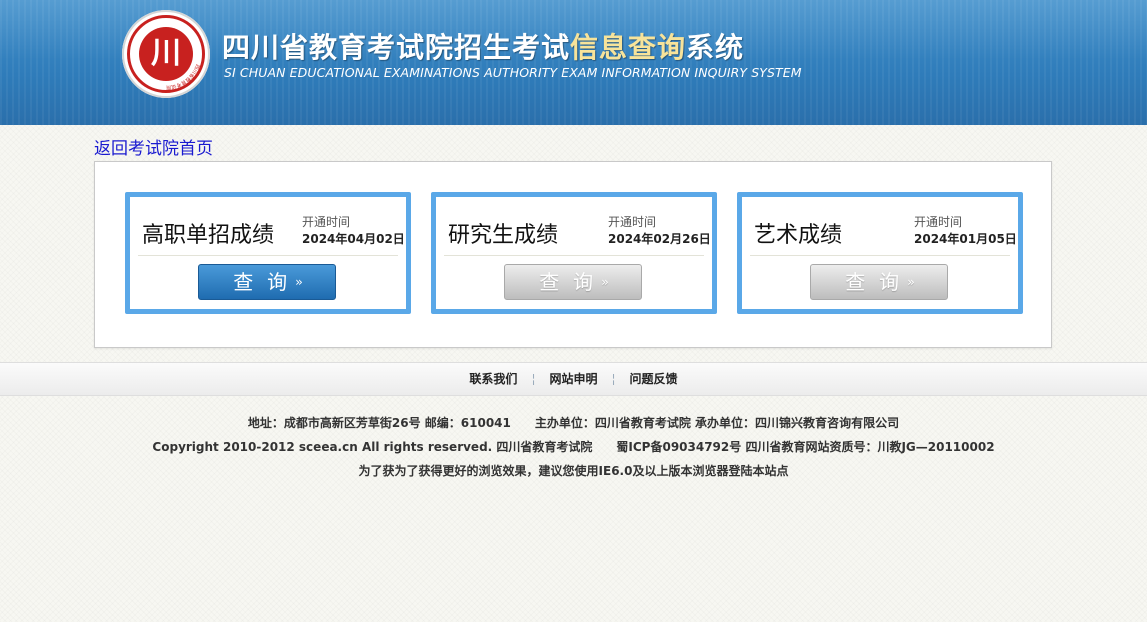 The image size is (1147, 622). I want to click on site-title-highlight: 信息查询, so click(628, 47).